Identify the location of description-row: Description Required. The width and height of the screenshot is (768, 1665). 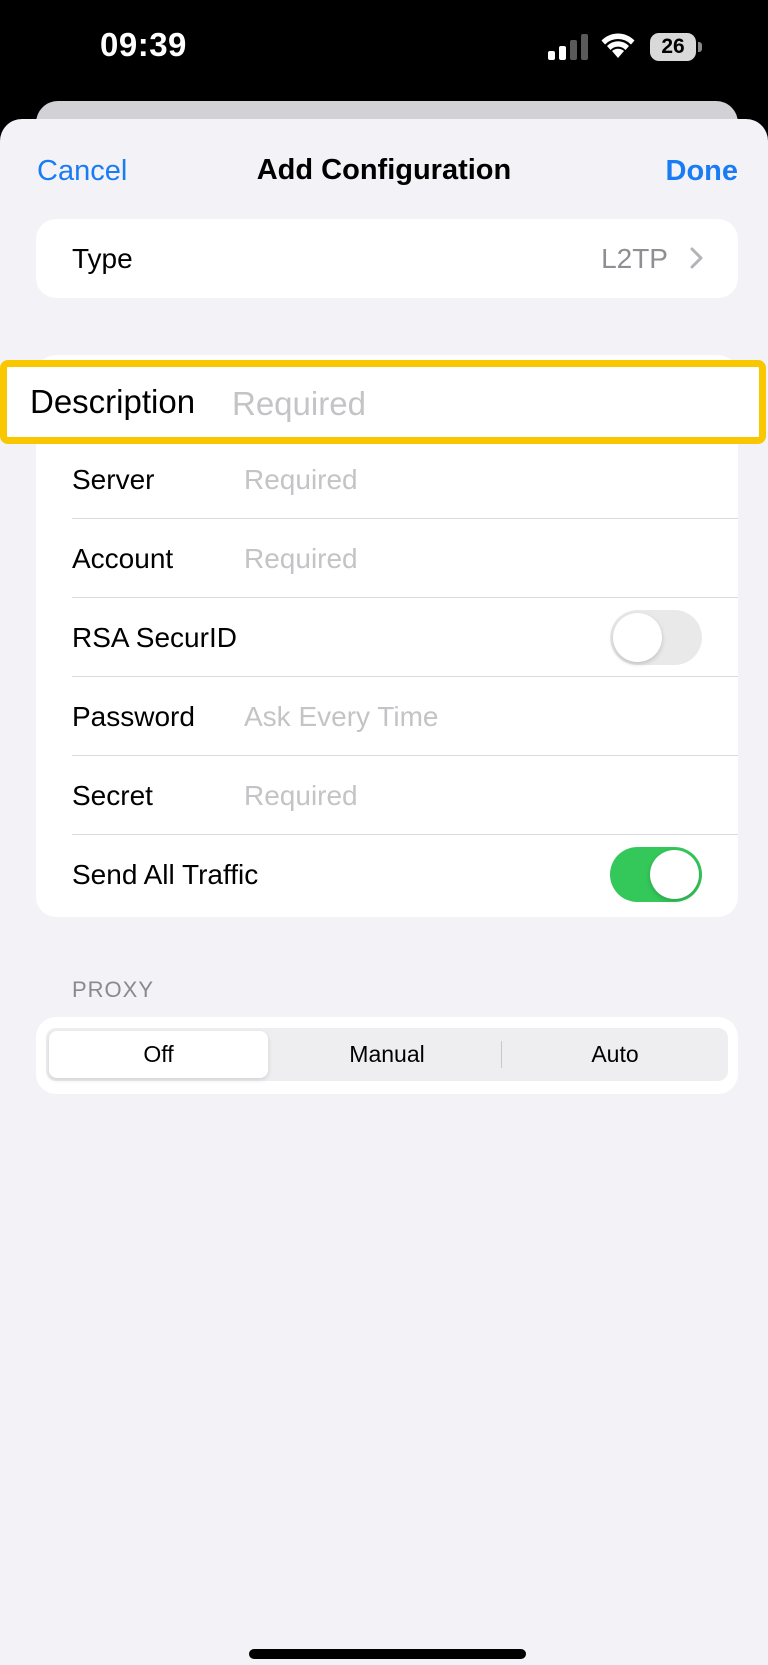
(383, 402).